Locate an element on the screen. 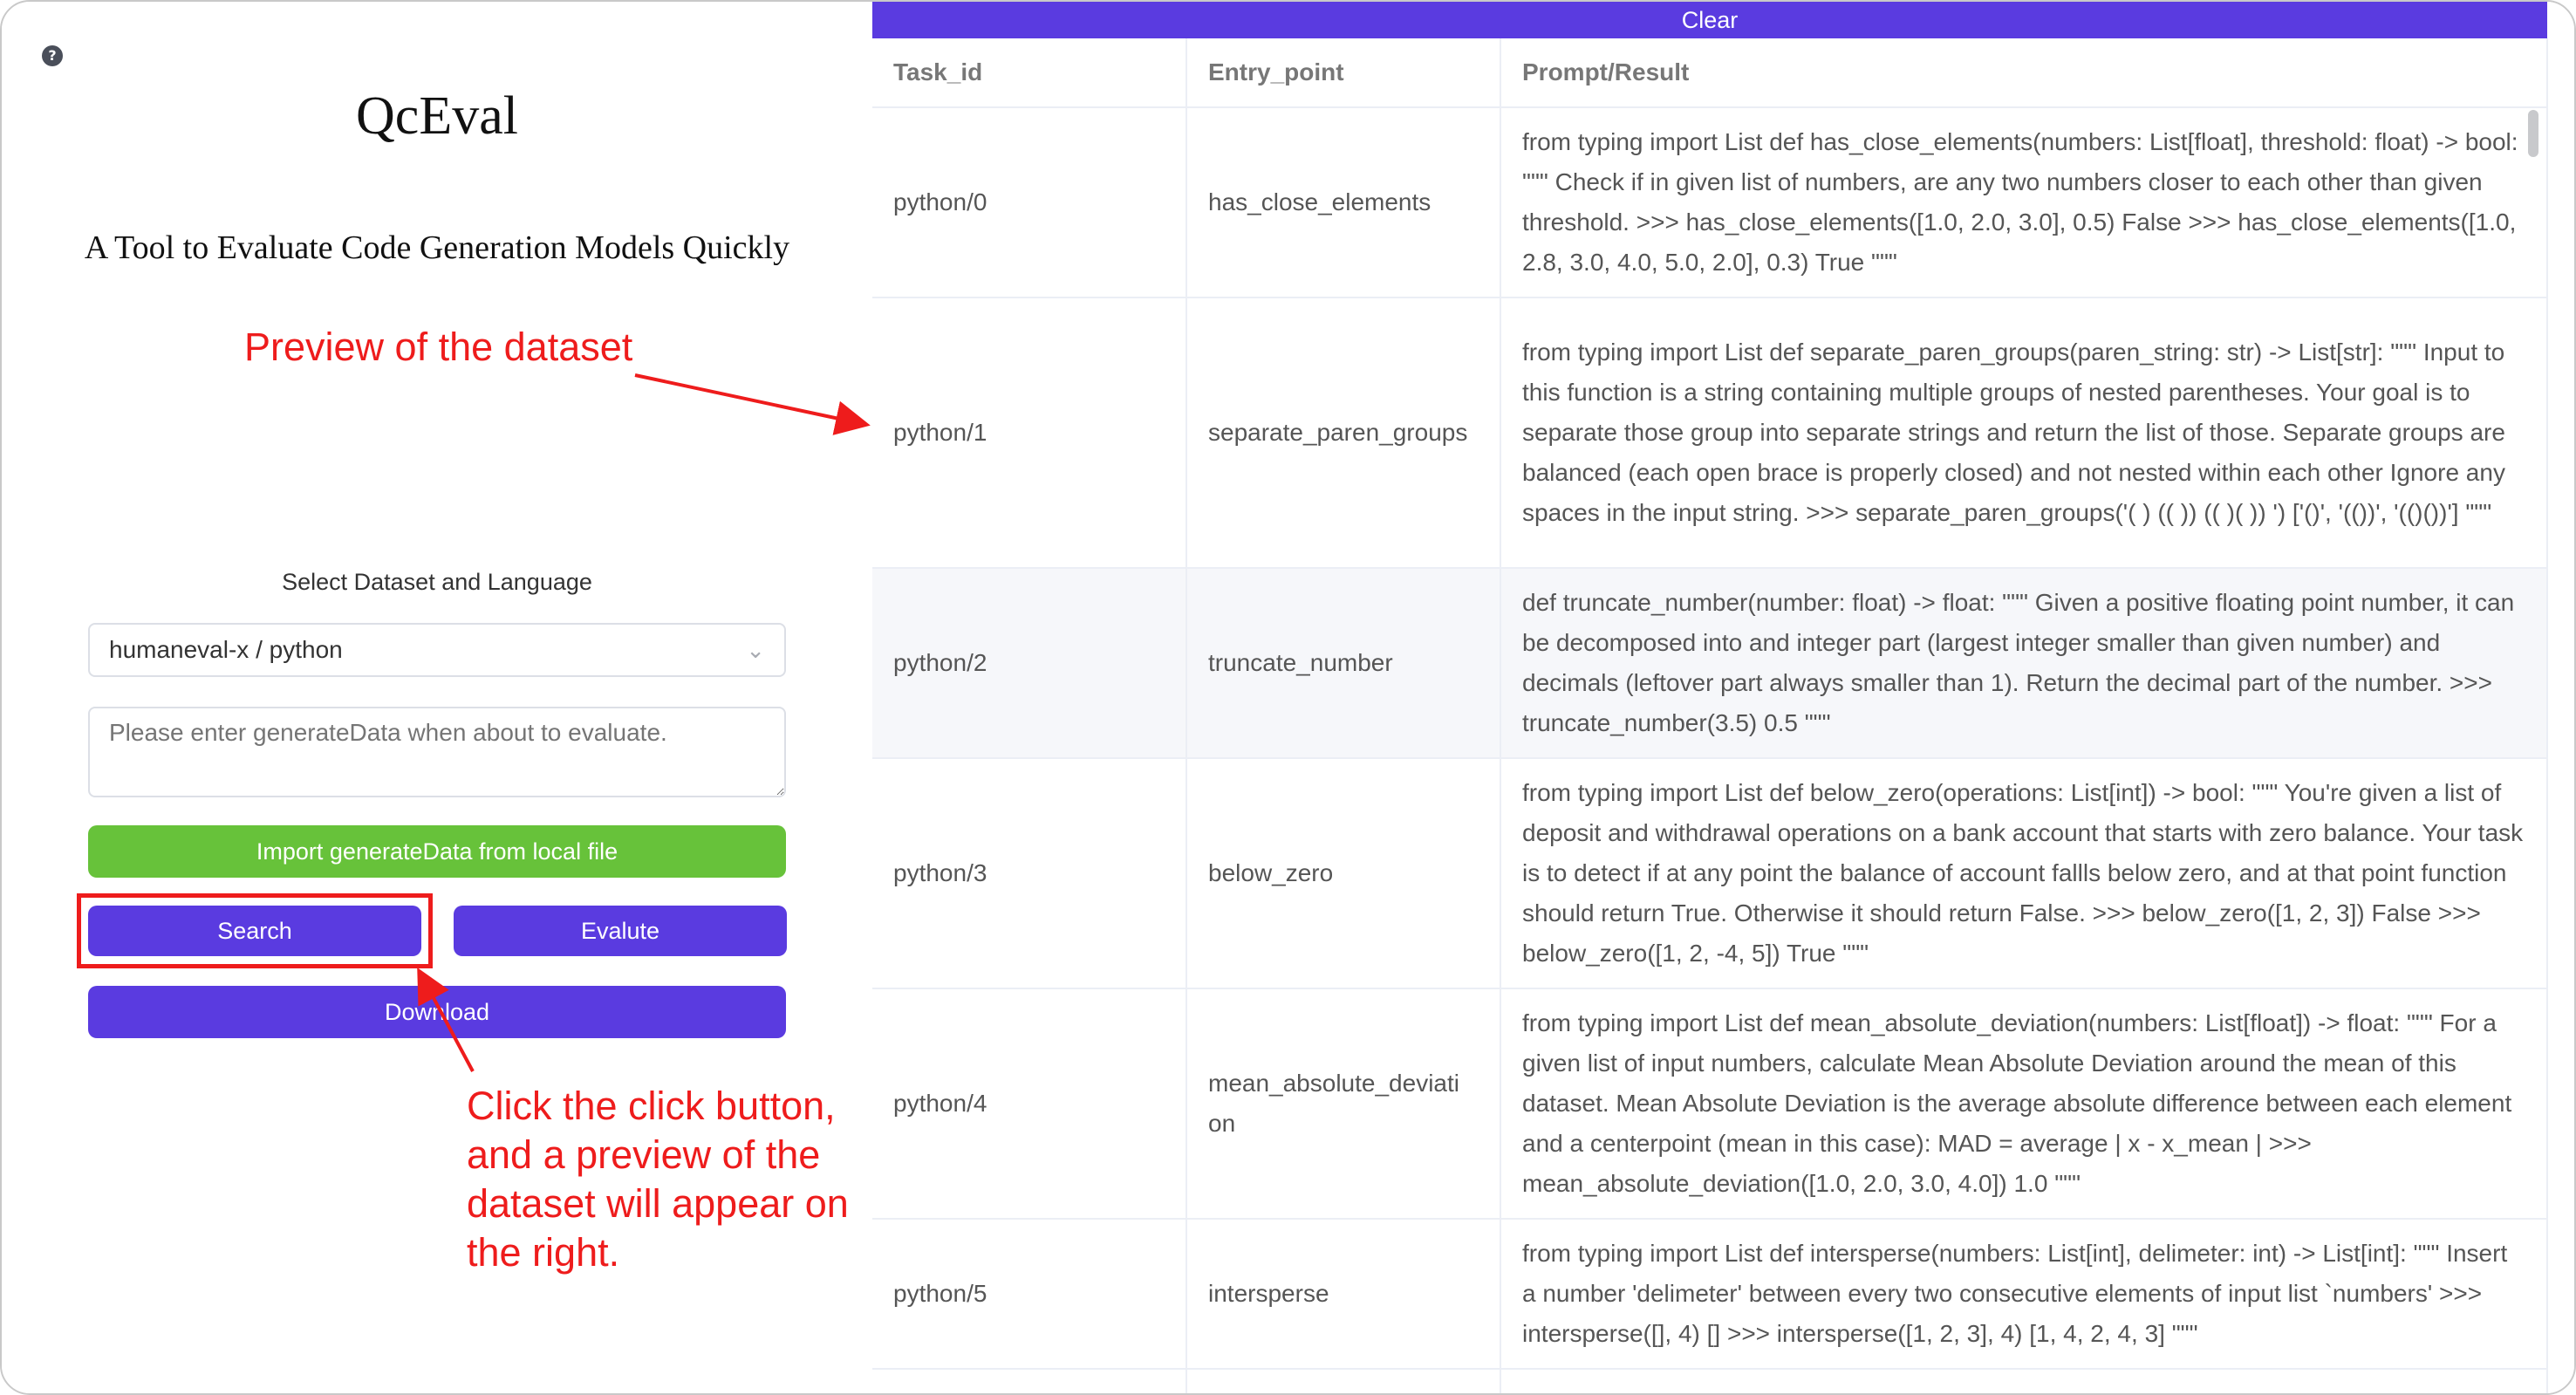 The image size is (2576, 1395). preview-annotation: Preview of the dataset is located at coordinates (438, 347).